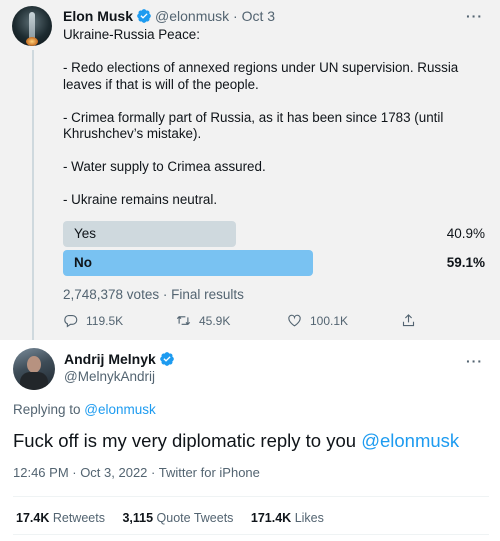  I want to click on tweet-text-line: - Ukraine remains neutral., so click(140, 199).